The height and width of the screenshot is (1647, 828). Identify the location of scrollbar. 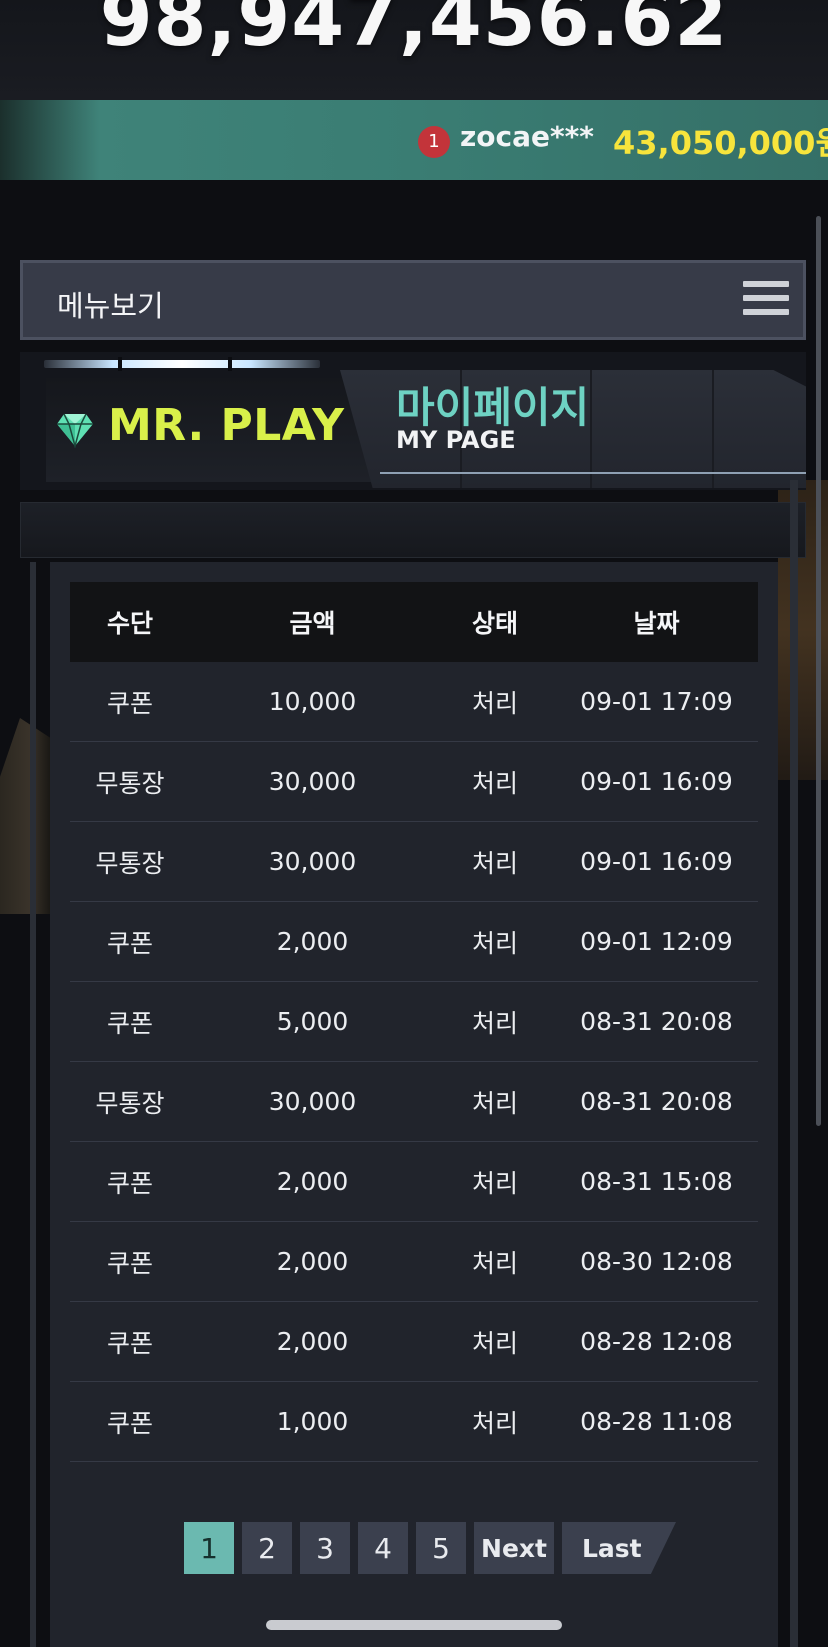
(818, 671).